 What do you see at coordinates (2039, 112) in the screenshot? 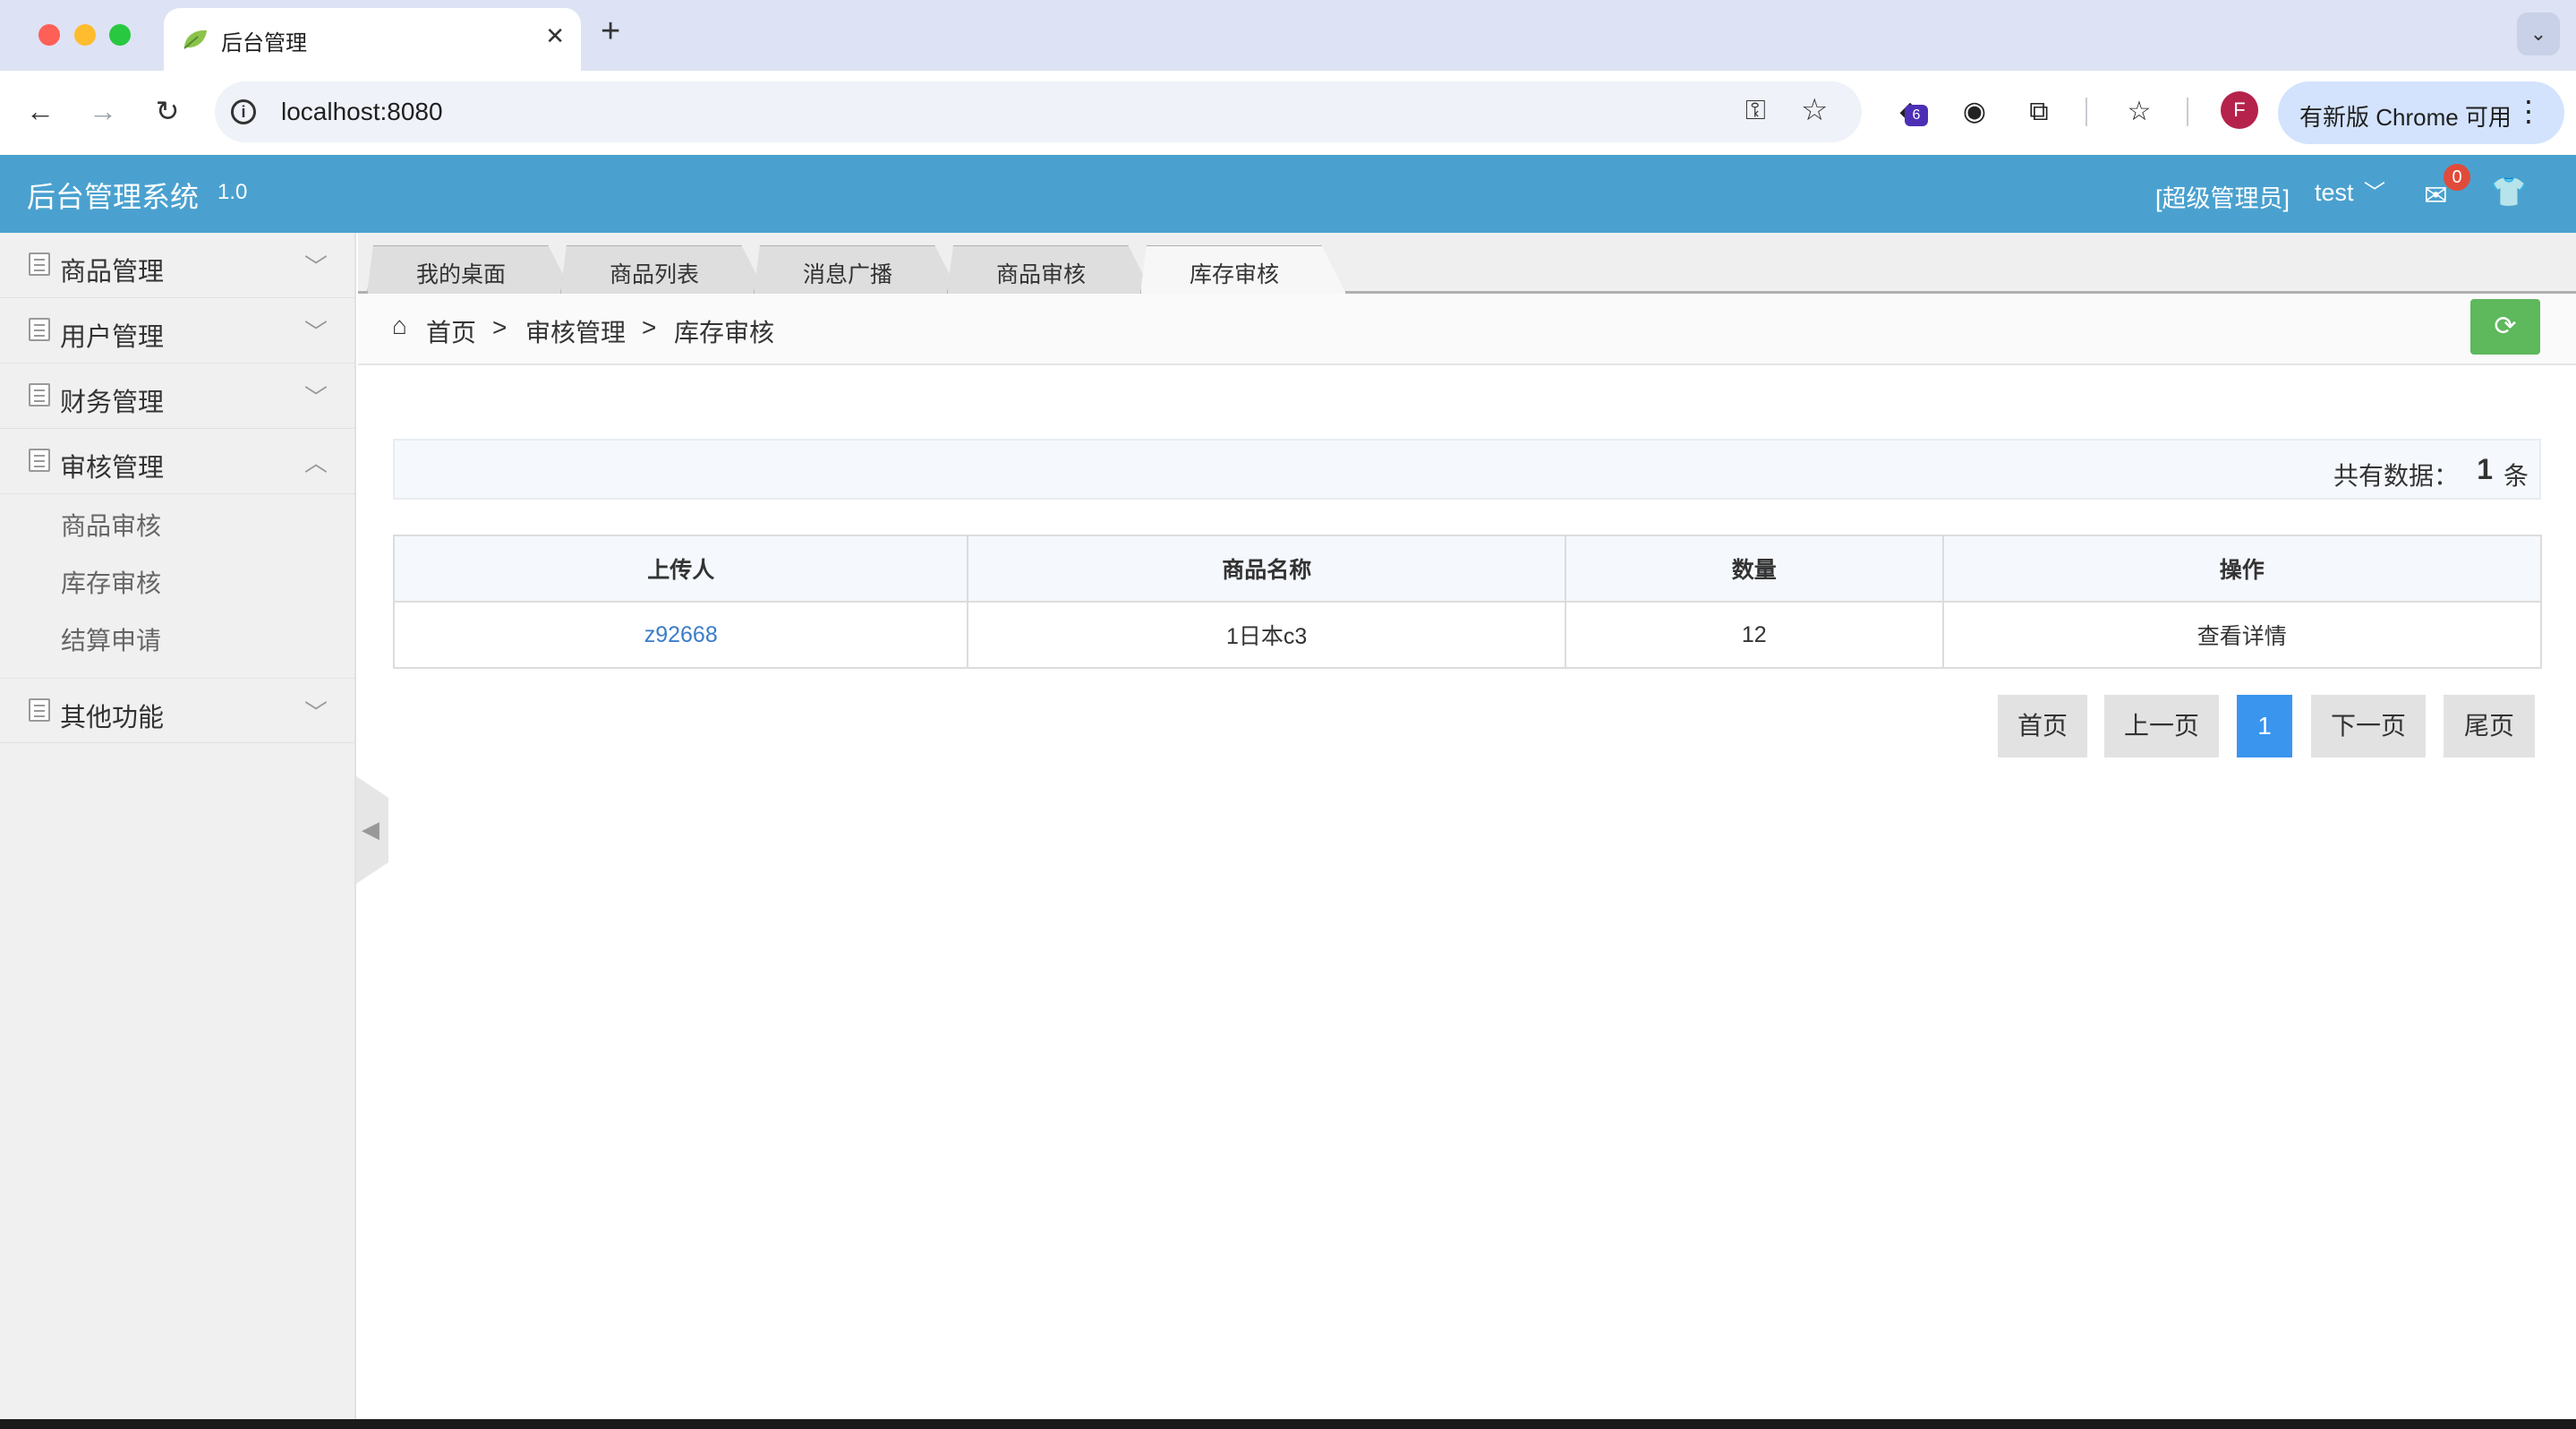
I see `extensions-puzzle-icon: ⧉` at bounding box center [2039, 112].